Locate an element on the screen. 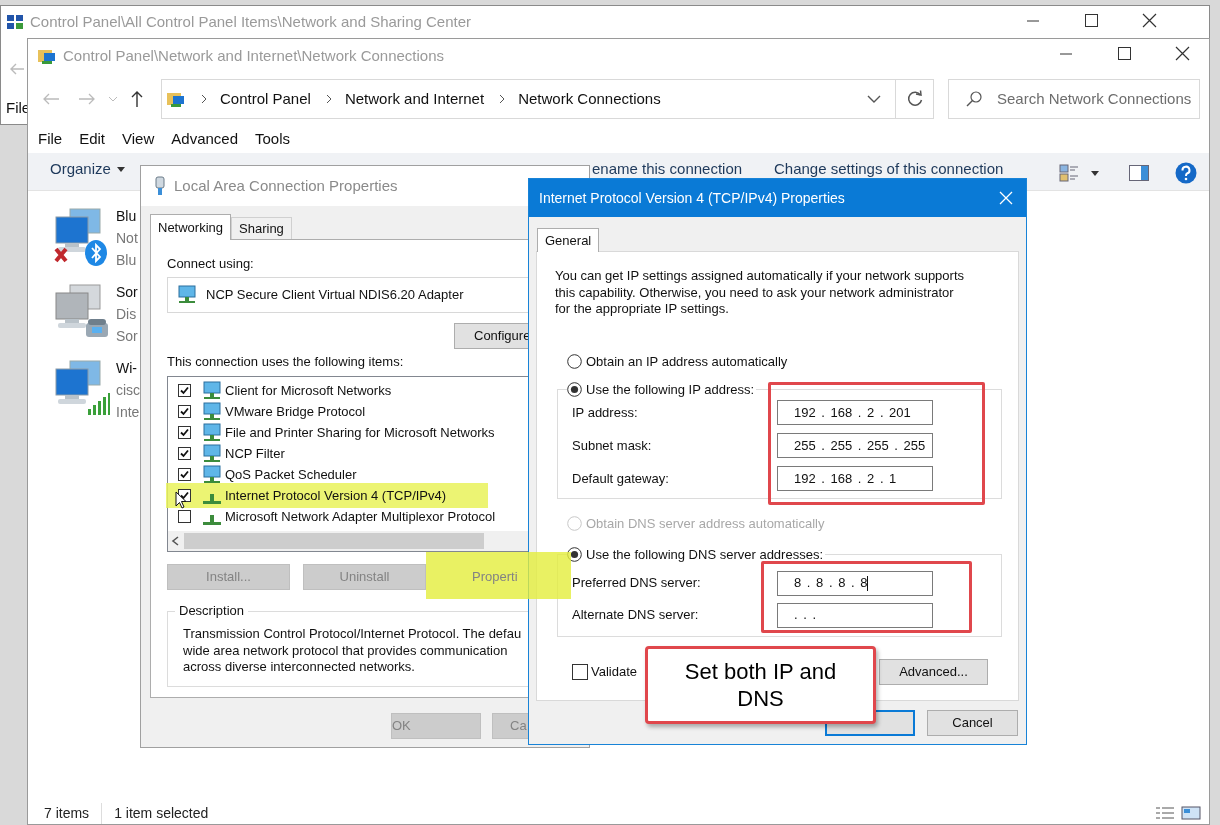 This screenshot has height=825, width=1220. description-text: Transmission Control Protocol/Internet Protocol. The defau wide area network protocol that provides communication across diverse interconnected networks. is located at coordinates (353, 651).